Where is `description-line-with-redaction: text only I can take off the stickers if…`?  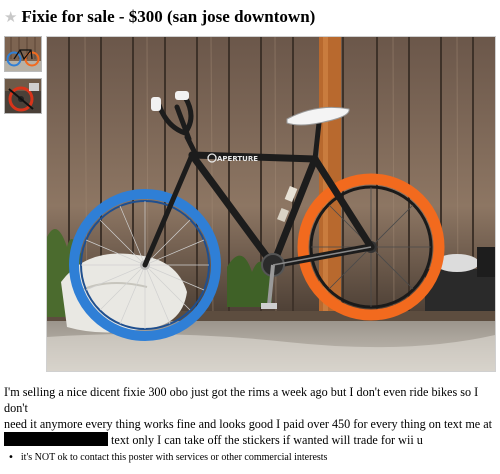
description-line-with-redaction: text only I can take off the stickers if… is located at coordinates (250, 440).